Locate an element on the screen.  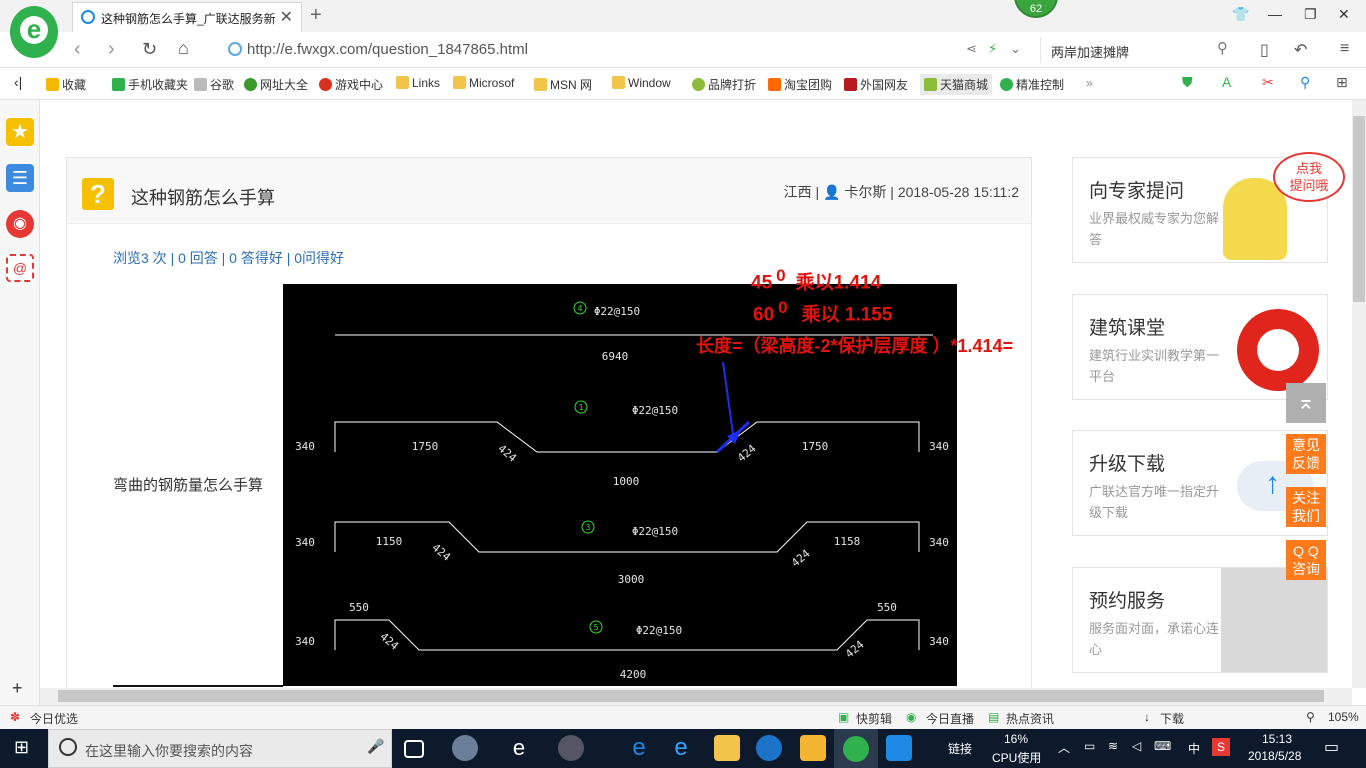
bookmark-item: 品牌打折 is located at coordinates (724, 84).